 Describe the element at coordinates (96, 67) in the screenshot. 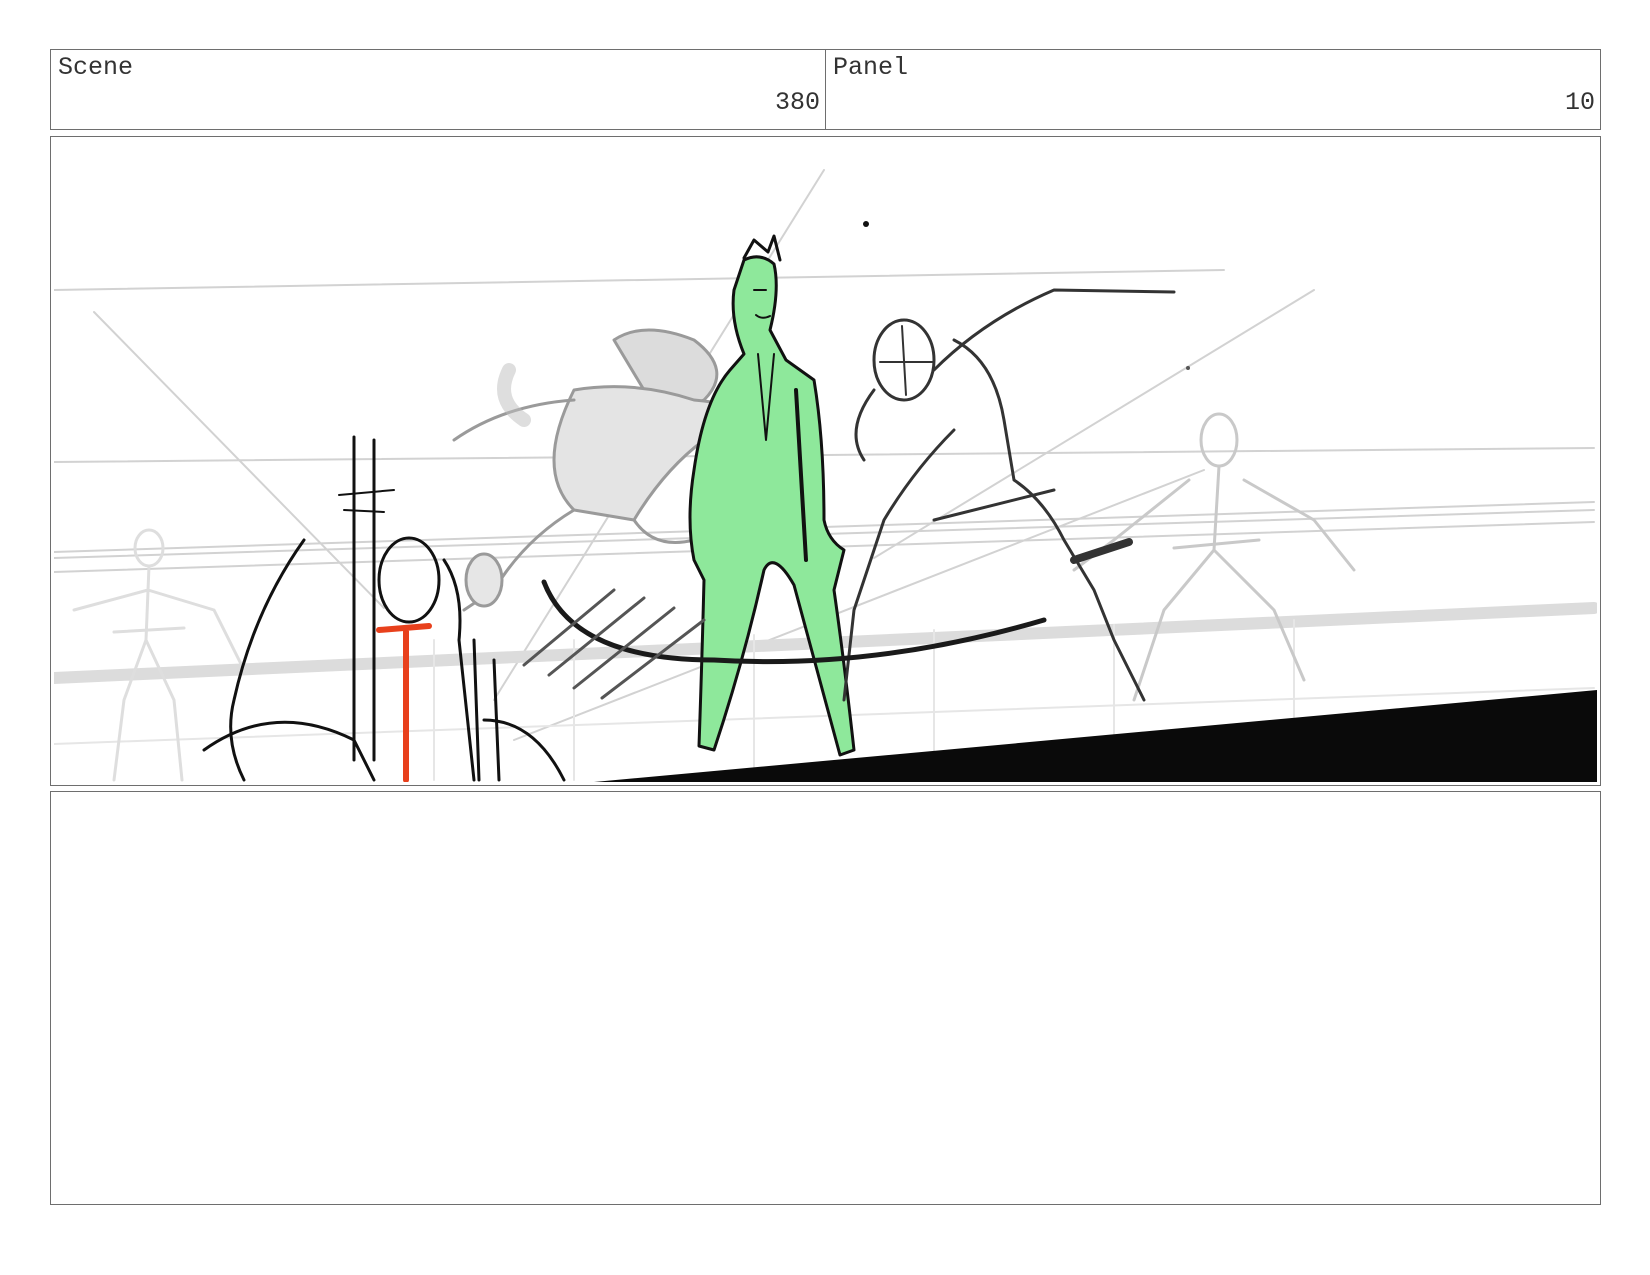

I see `scene-label: Scene` at that location.